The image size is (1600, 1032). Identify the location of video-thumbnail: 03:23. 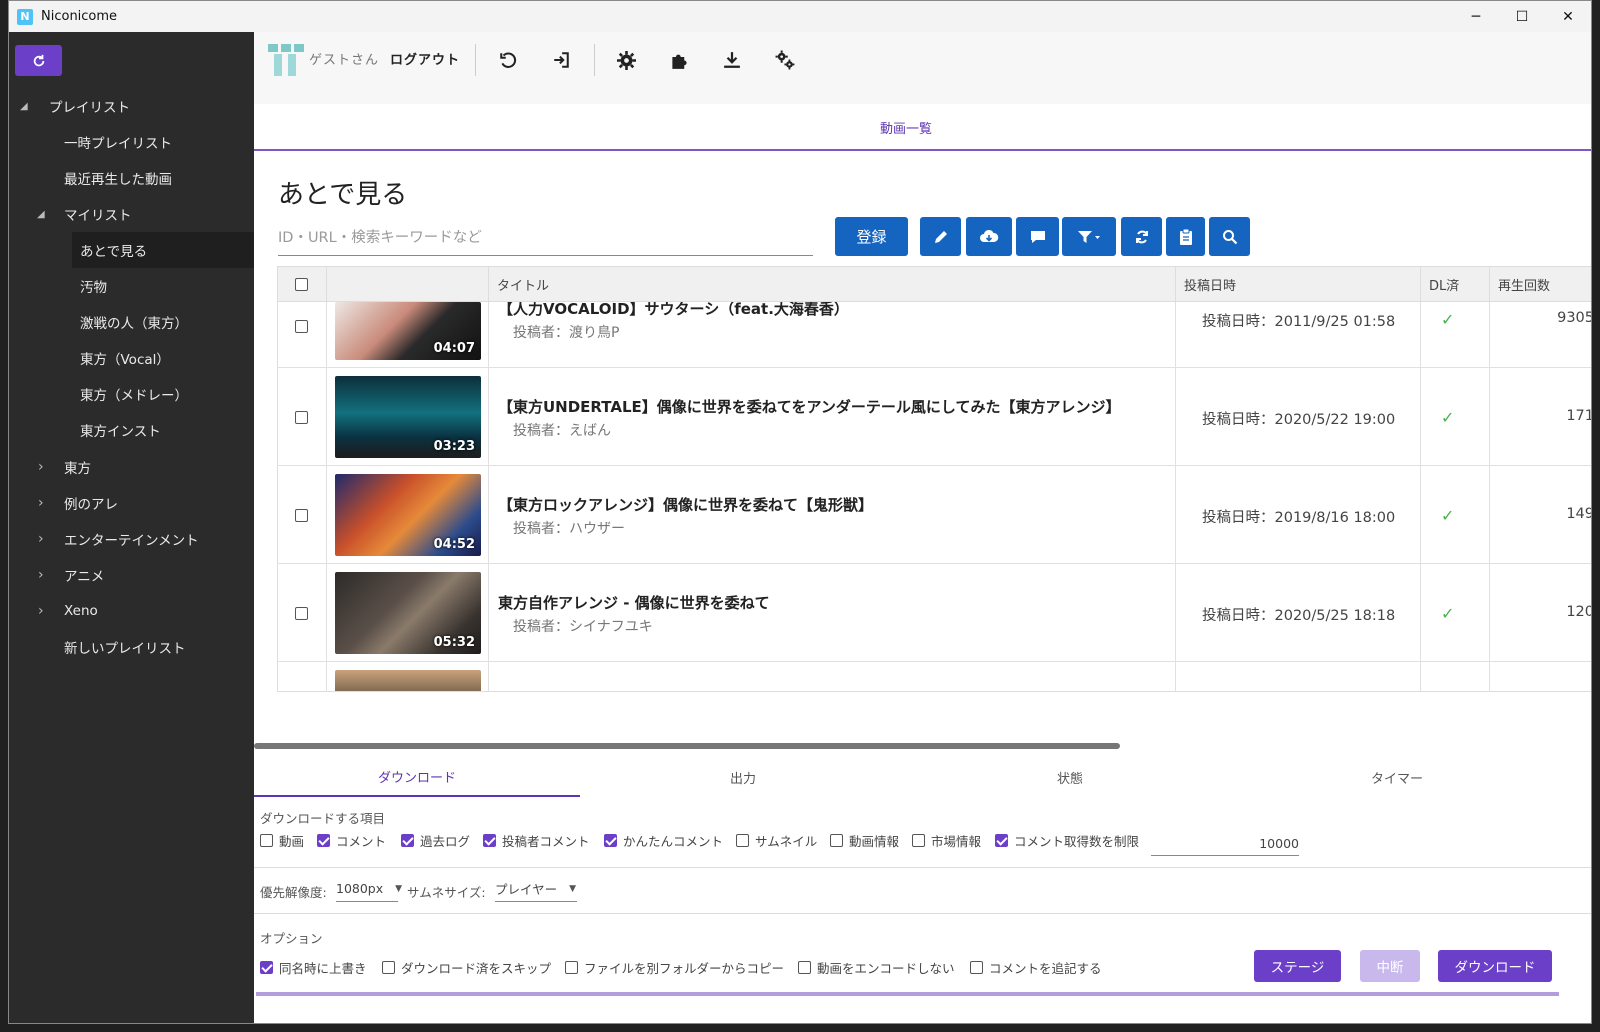
(408, 417).